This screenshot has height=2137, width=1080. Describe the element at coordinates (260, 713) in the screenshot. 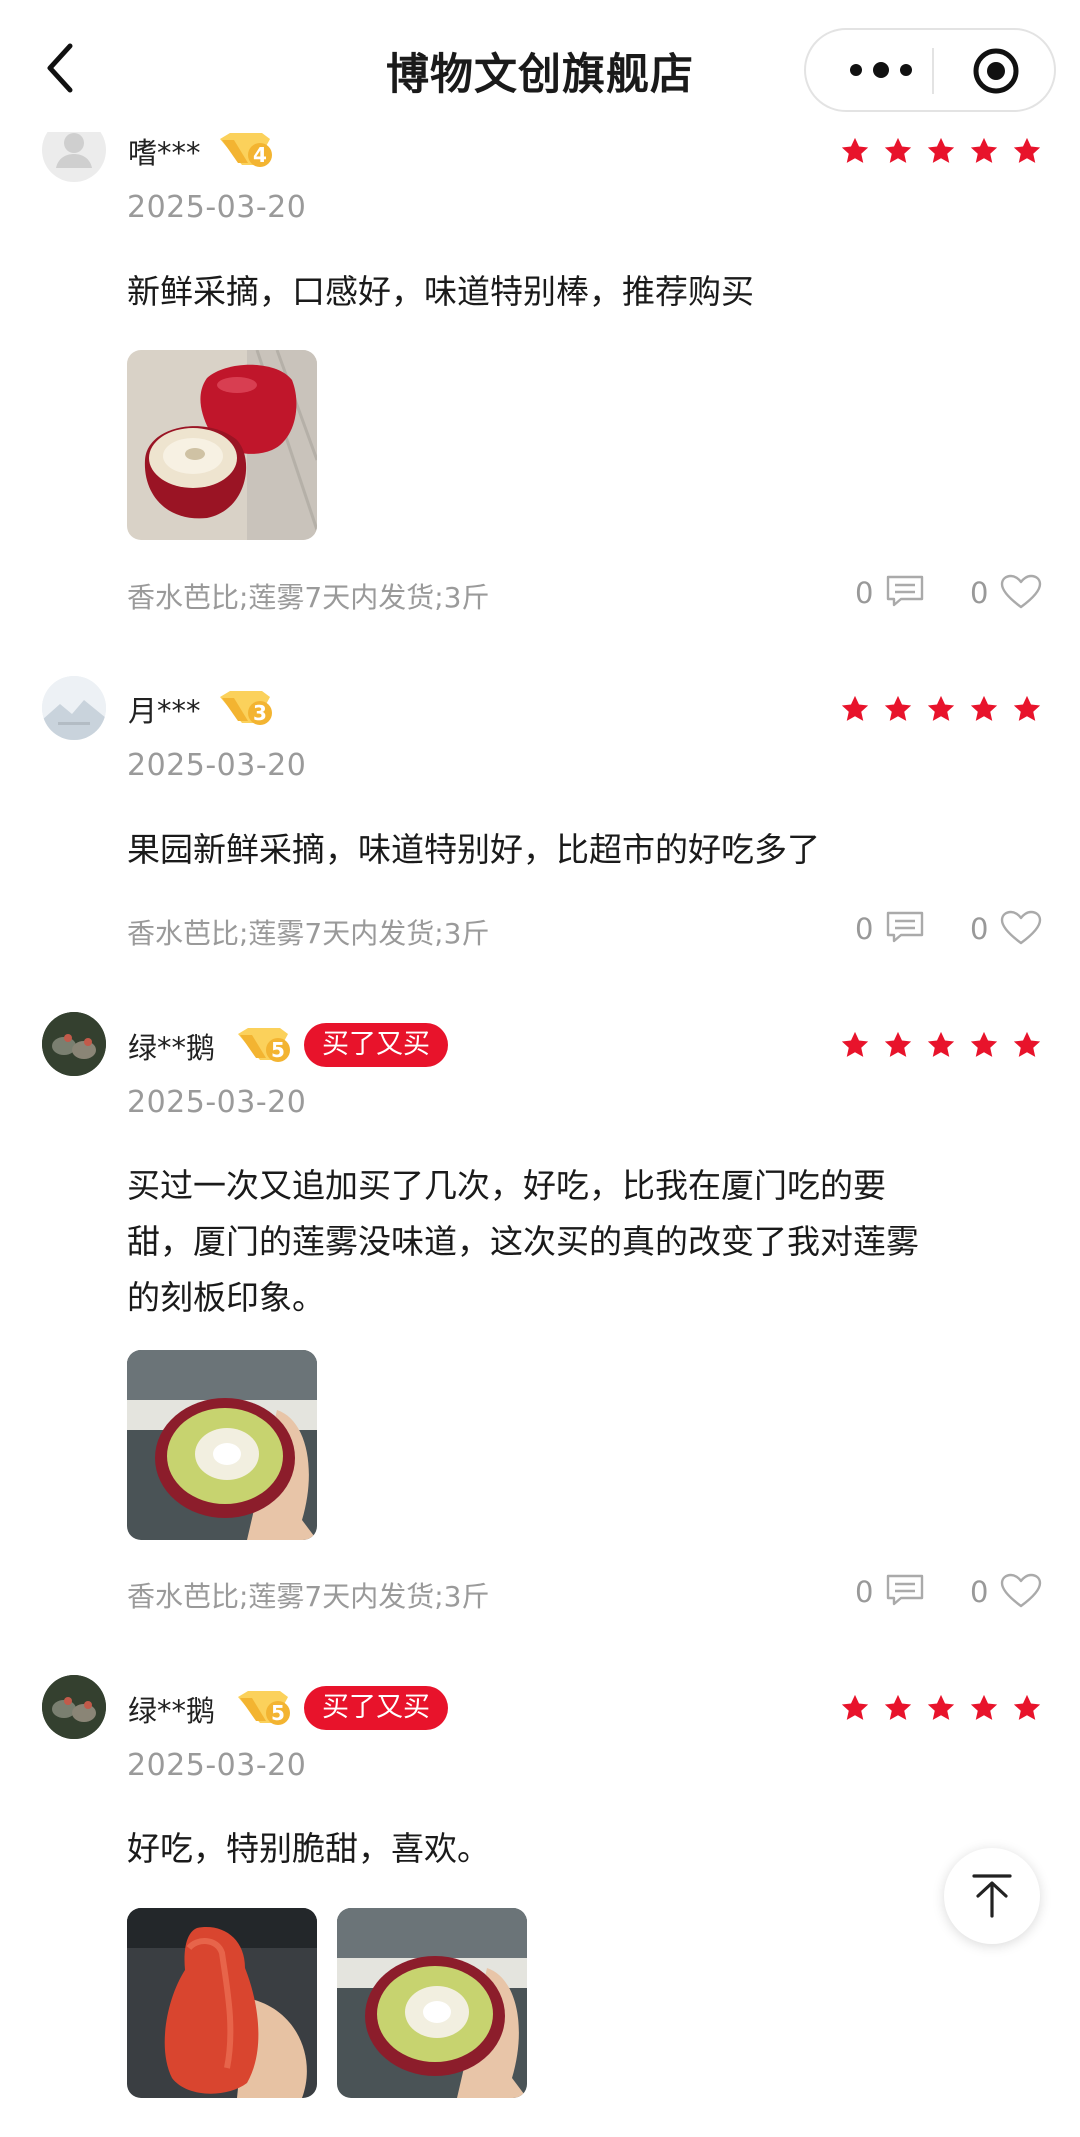

I see `svg-text: 3` at that location.